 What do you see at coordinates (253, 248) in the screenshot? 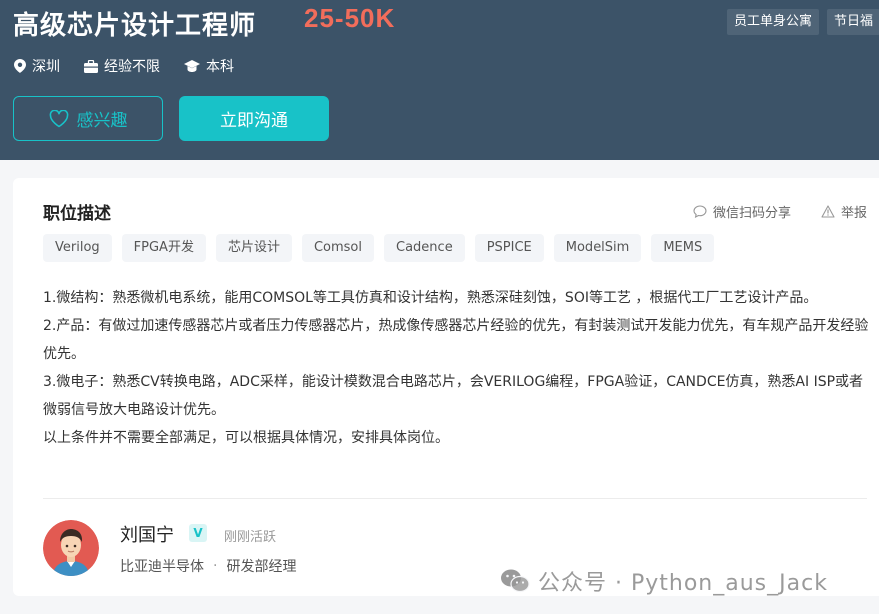
I see `skill-tag: 芯片设计` at bounding box center [253, 248].